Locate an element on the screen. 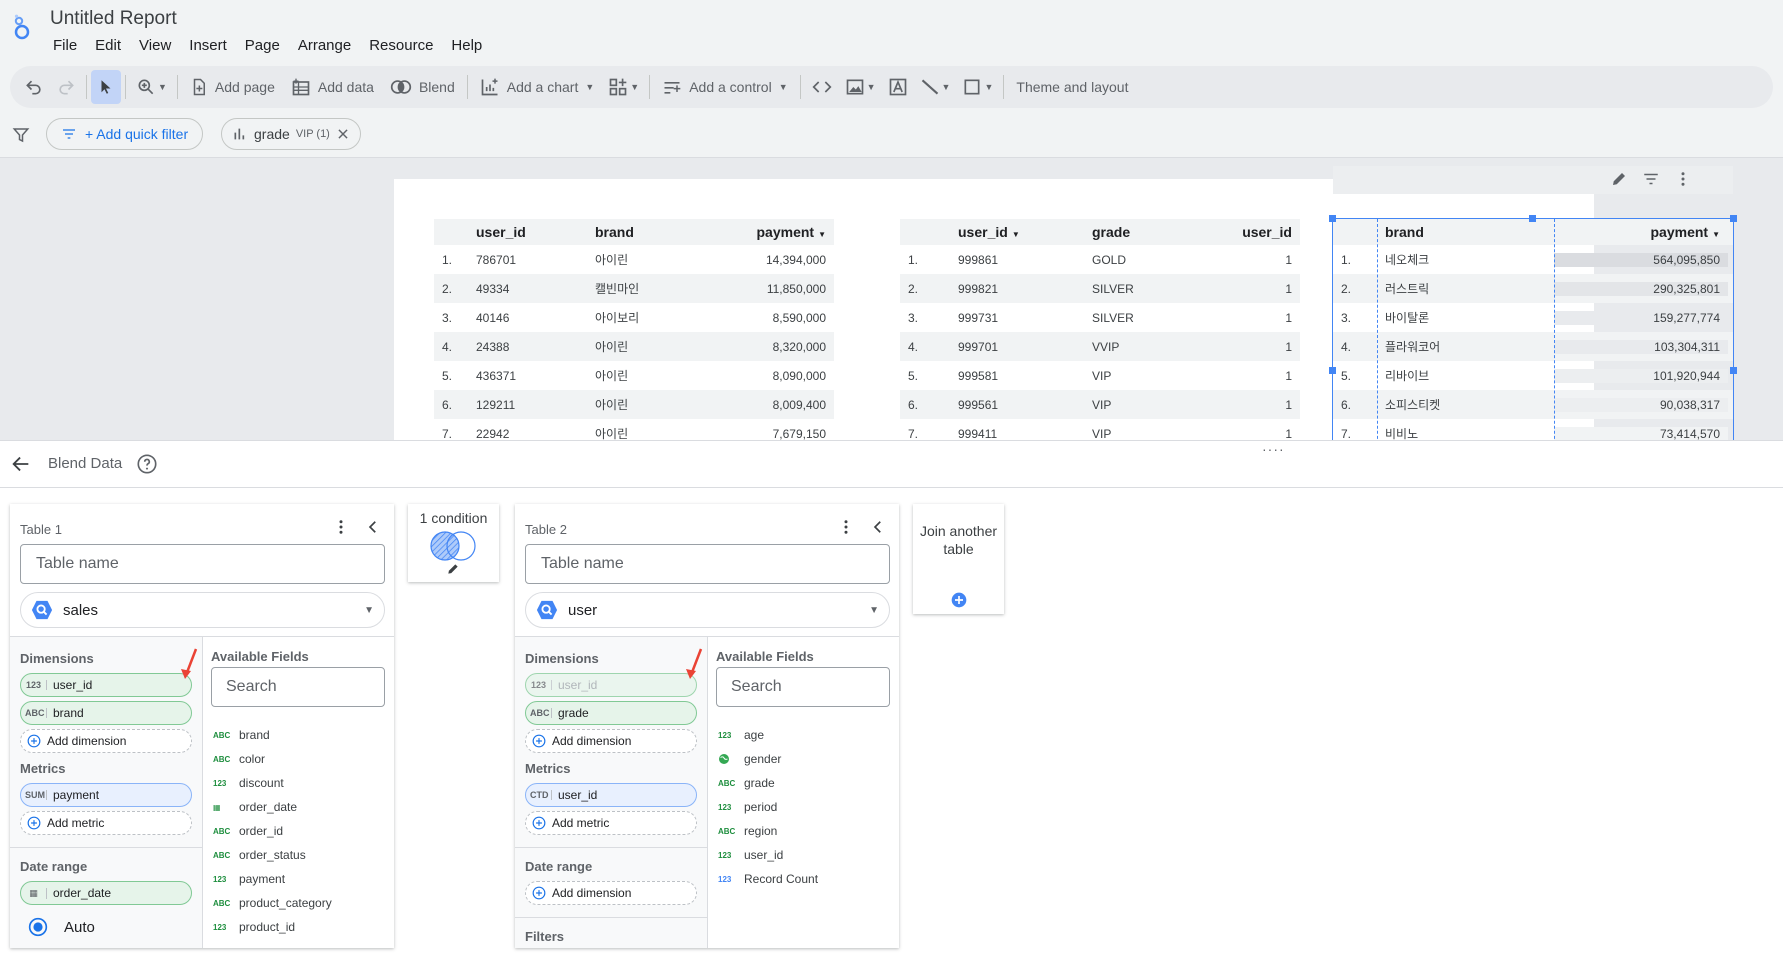 The image size is (1783, 960). field-item: gender is located at coordinates (768, 759).